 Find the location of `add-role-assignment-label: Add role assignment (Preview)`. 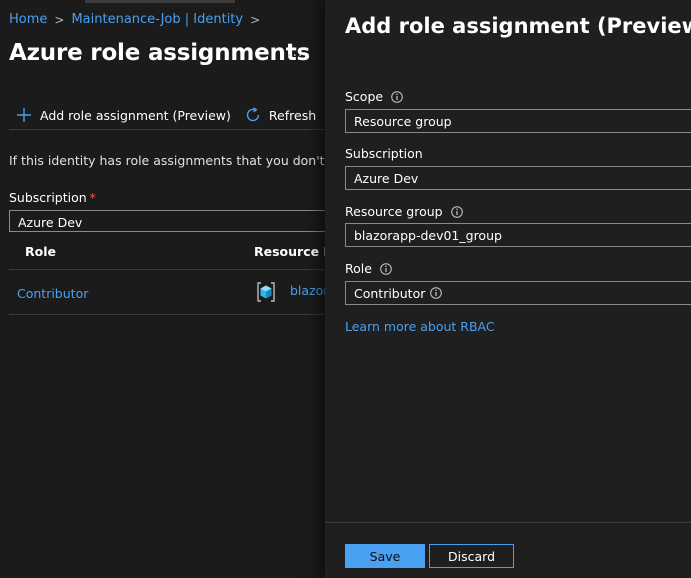

add-role-assignment-label: Add role assignment (Preview) is located at coordinates (135, 115).